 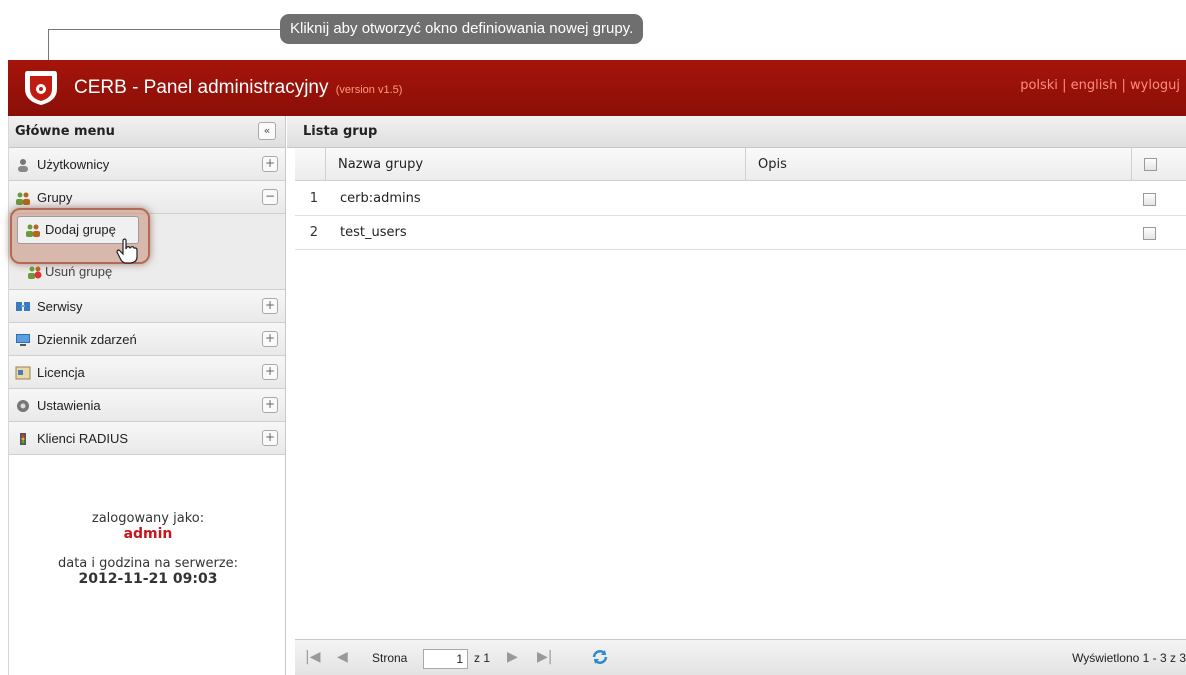 What do you see at coordinates (740, 199) in the screenshot?
I see `table-row: 1 cerb:admins` at bounding box center [740, 199].